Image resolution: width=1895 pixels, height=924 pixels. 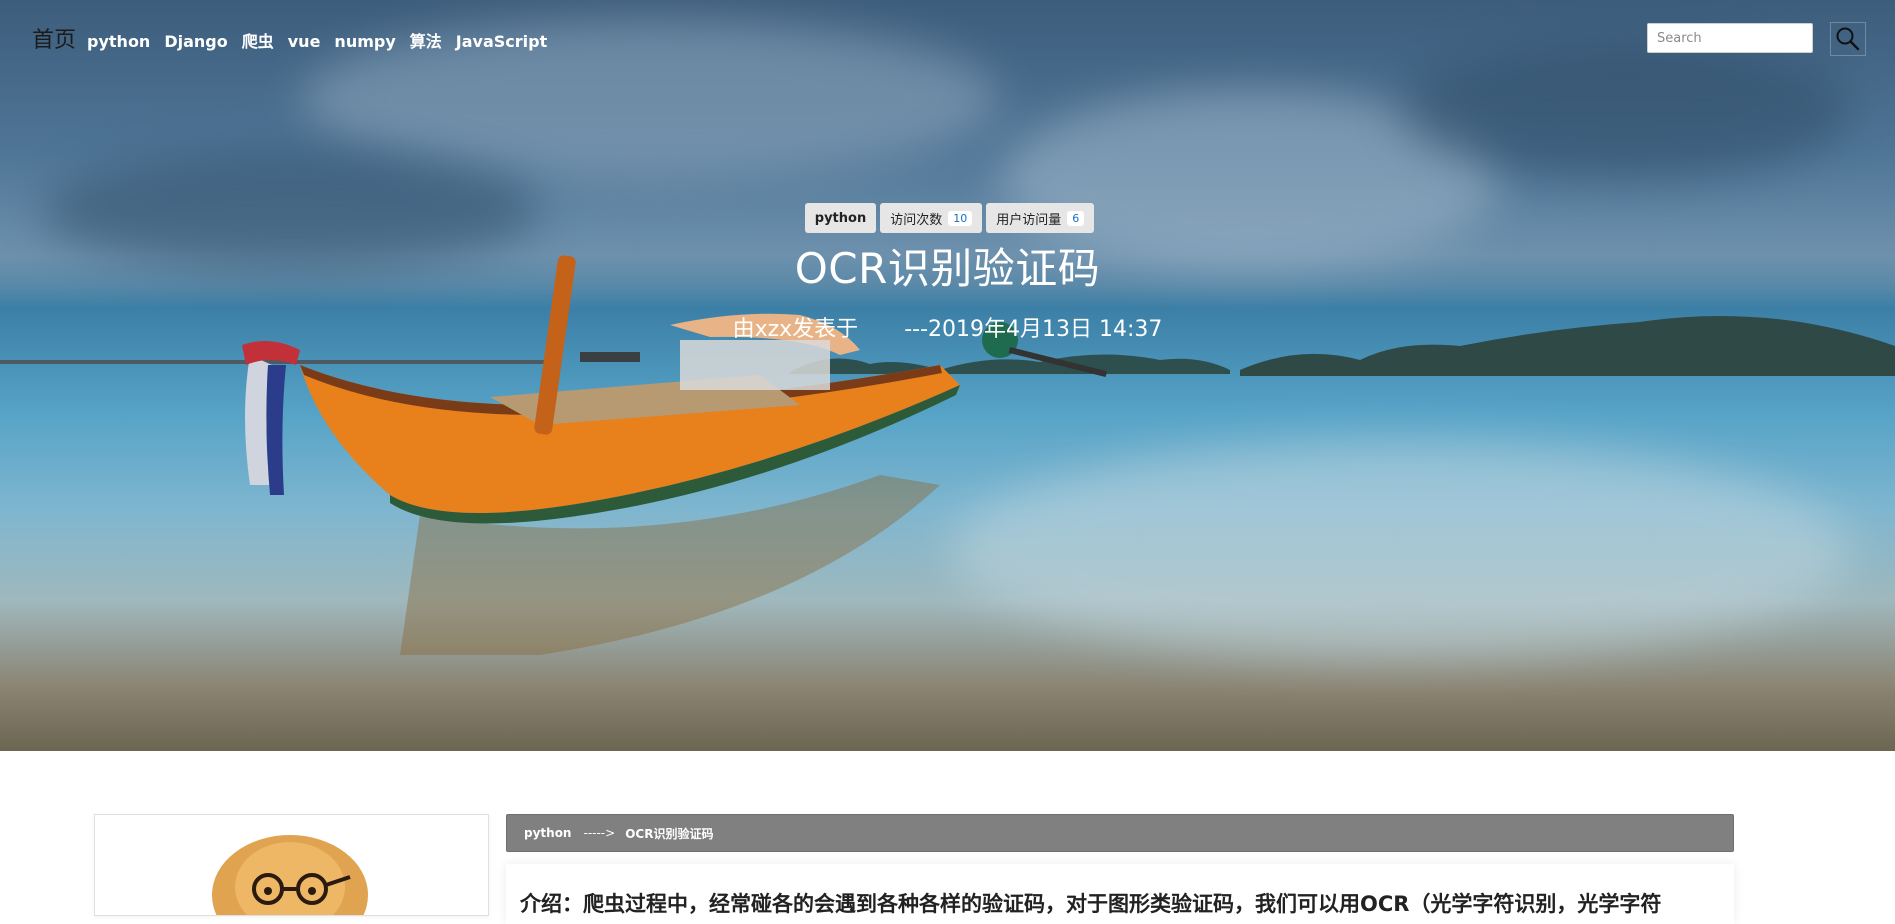 I want to click on users-badge: 用户访问量 6, so click(x=1040, y=218).